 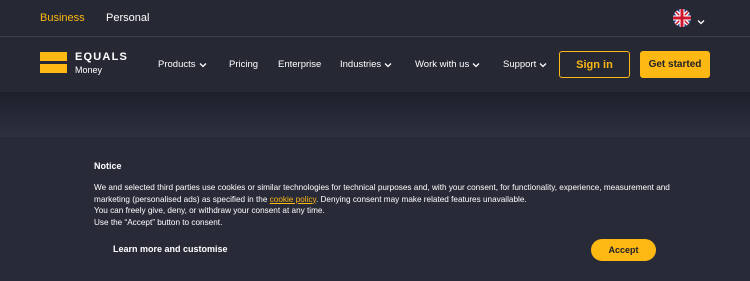 What do you see at coordinates (594, 64) in the screenshot?
I see `sign-in-button: Sign in` at bounding box center [594, 64].